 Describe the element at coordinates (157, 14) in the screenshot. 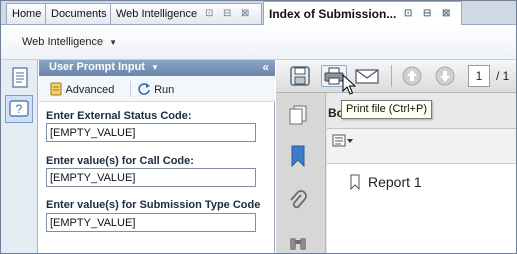

I see `tab-label: Web Intelligence` at that location.